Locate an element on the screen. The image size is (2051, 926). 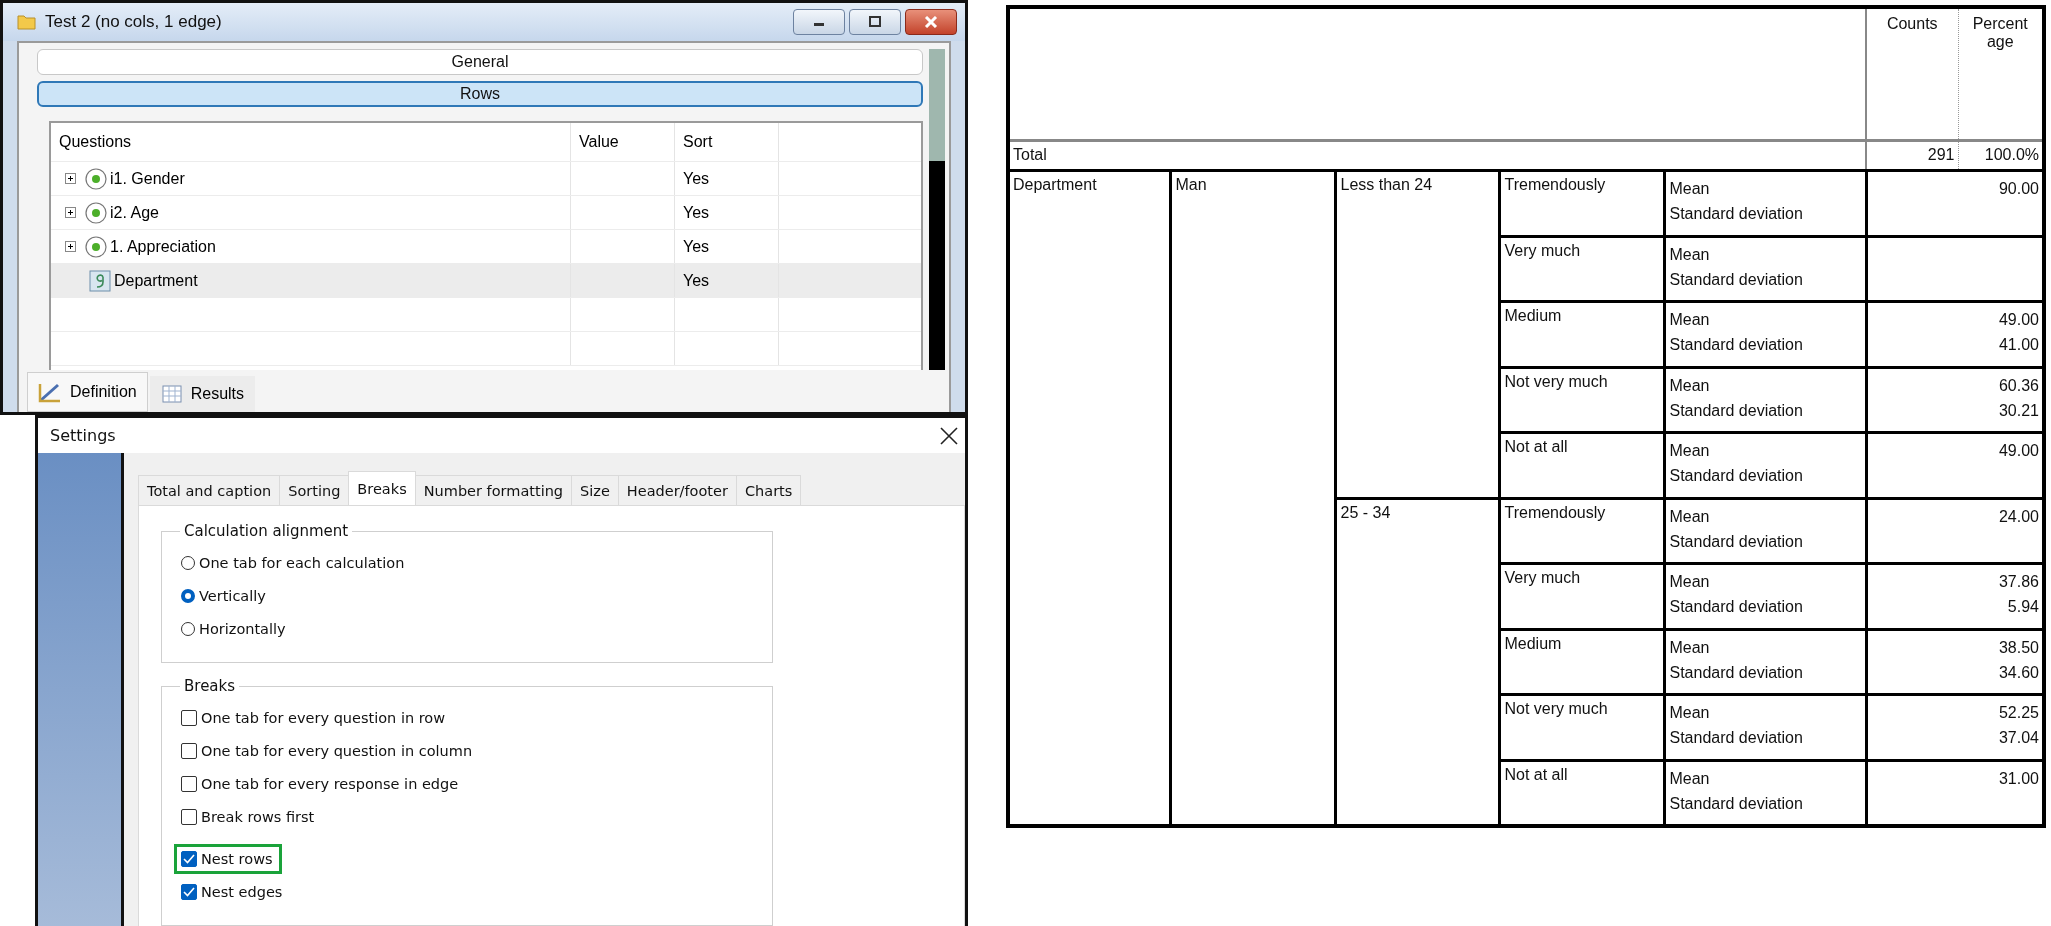
grid-row: i2. Age Yes is located at coordinates (486, 213).